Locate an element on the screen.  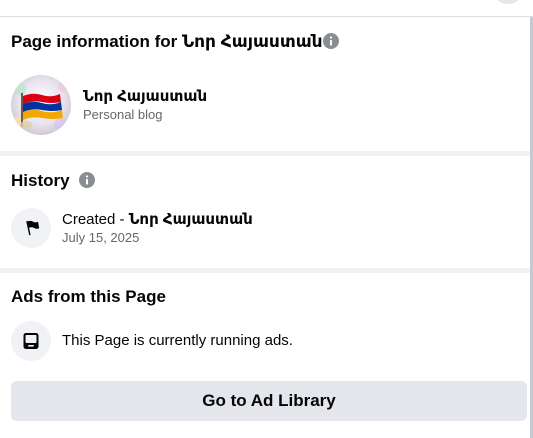
go-to-ad-library-button: Go to Ad Library is located at coordinates (269, 401).